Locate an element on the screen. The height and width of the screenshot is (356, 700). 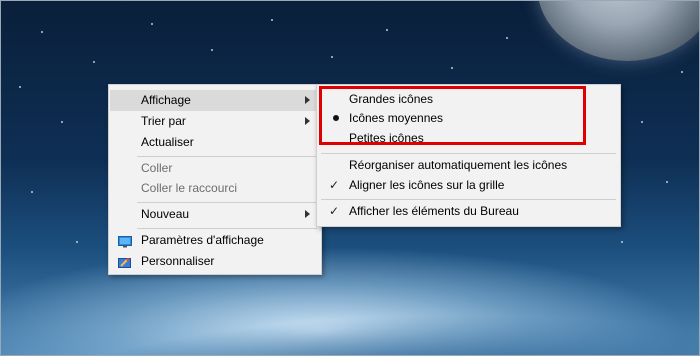
menu-item-trier-par: Trier par is located at coordinates (215, 121).